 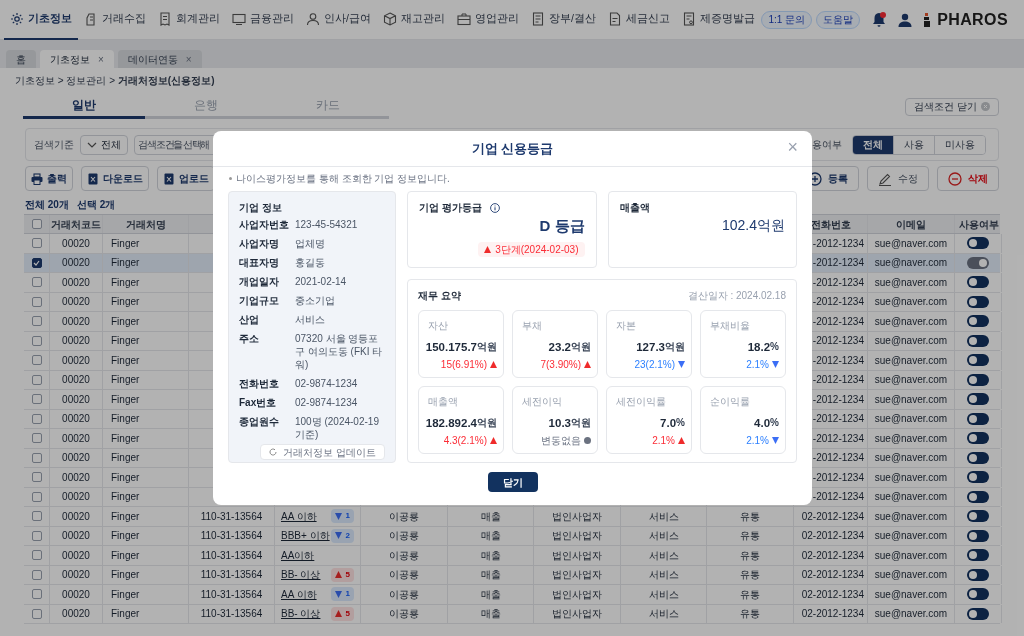 I want to click on grade-link: AA이하, so click(x=298, y=555).